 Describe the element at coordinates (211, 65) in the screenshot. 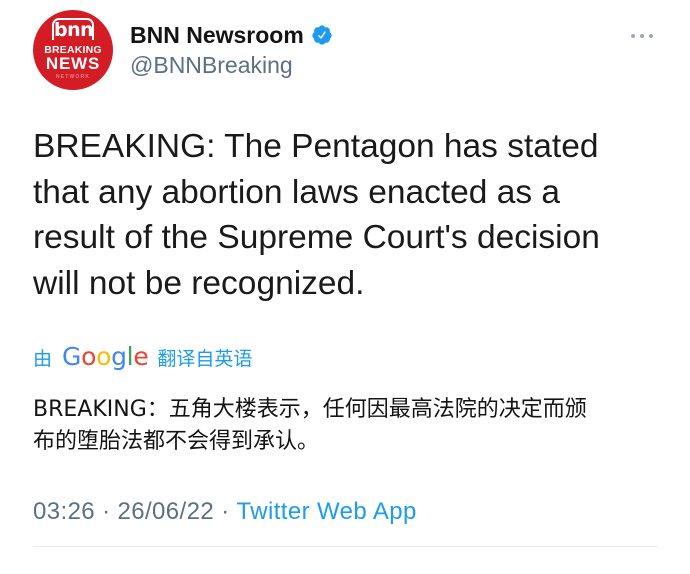

I see `author-handle: @BNNBreaking` at that location.